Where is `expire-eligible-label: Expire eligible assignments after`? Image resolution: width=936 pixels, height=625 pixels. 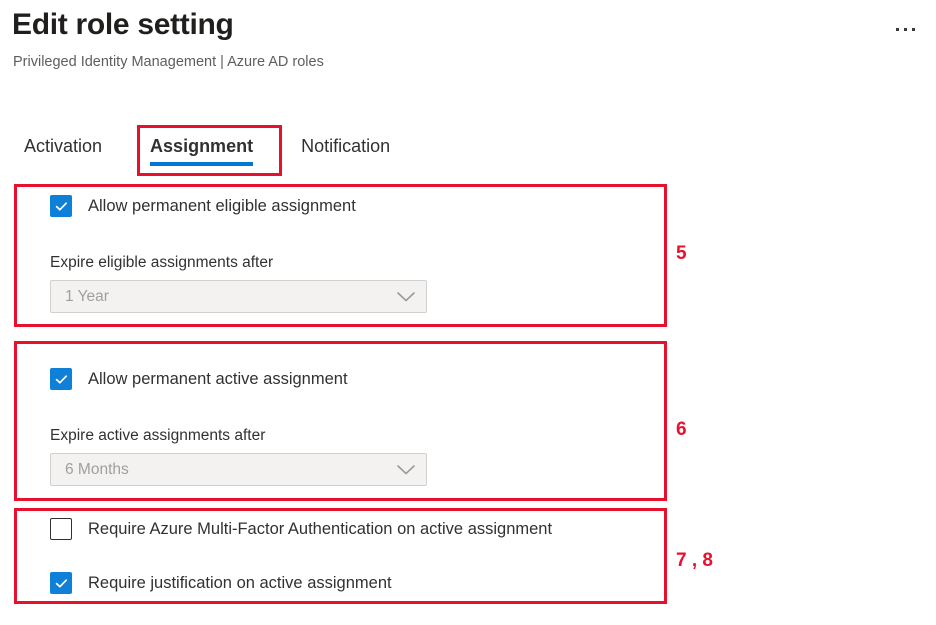
expire-eligible-label: Expire eligible assignments after is located at coordinates (162, 262).